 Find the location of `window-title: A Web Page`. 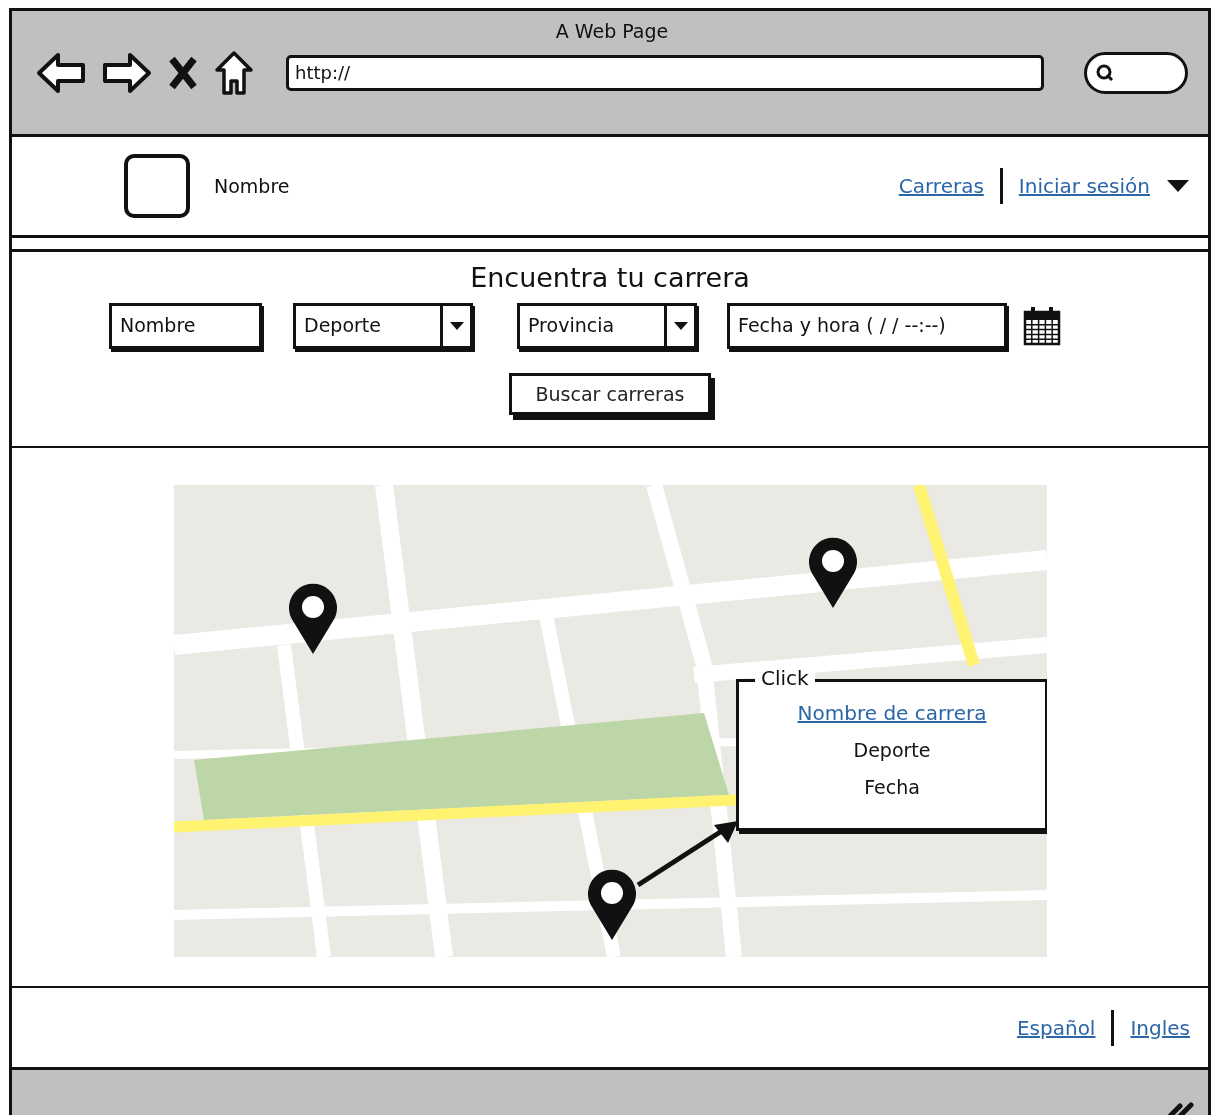

window-title: A Web Page is located at coordinates (612, 31).